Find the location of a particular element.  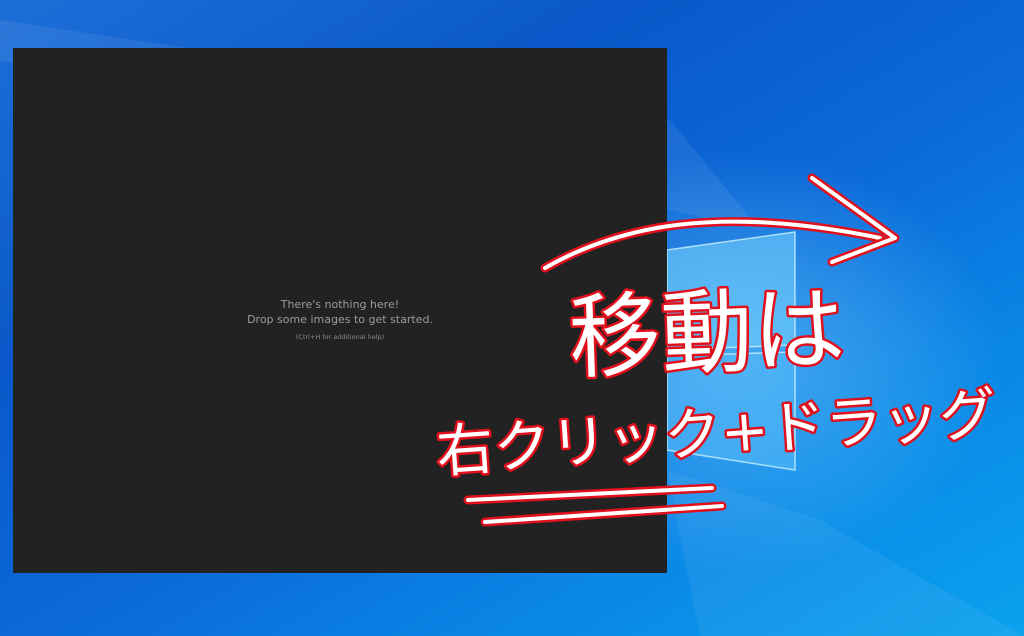

arrow-head-icon is located at coordinates (853, 220).